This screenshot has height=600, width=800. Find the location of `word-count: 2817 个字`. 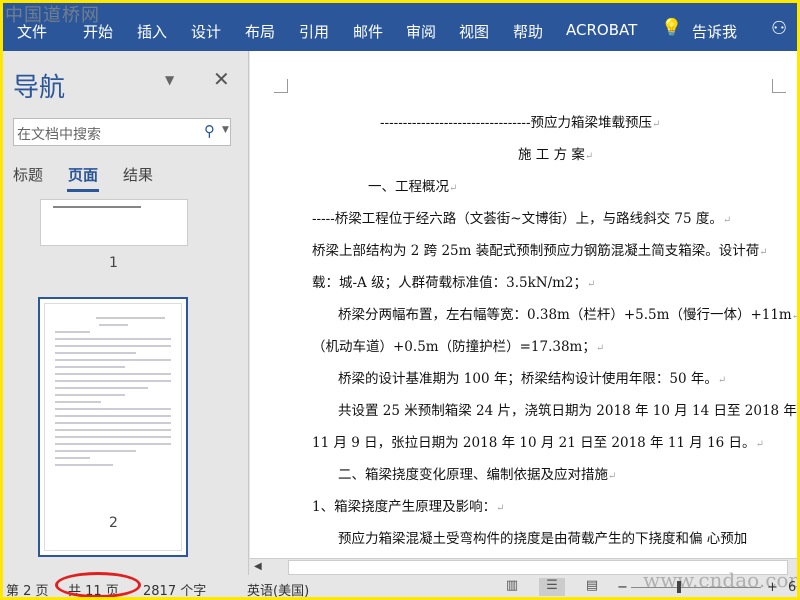

word-count: 2817 个字 is located at coordinates (174, 588).